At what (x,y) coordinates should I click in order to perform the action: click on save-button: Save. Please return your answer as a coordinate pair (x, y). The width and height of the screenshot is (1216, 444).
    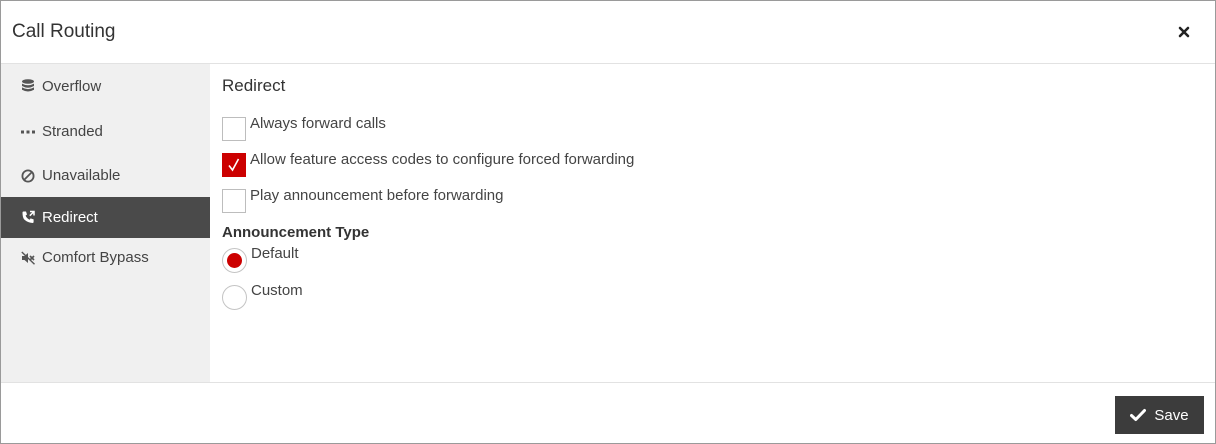
    Looking at the image, I should click on (1159, 415).